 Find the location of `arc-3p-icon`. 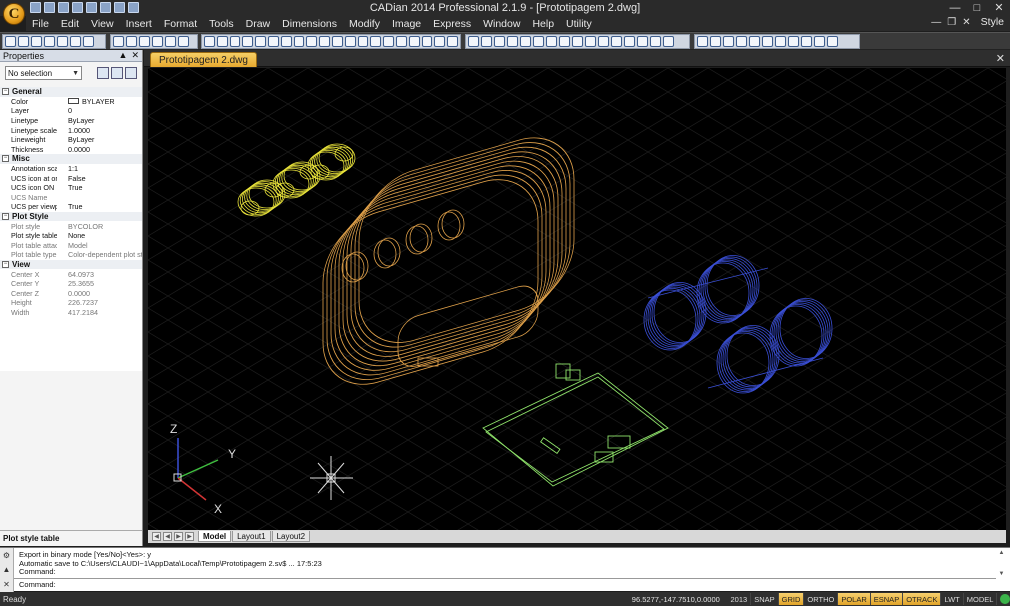

arc-3p-icon is located at coordinates (286, 41).